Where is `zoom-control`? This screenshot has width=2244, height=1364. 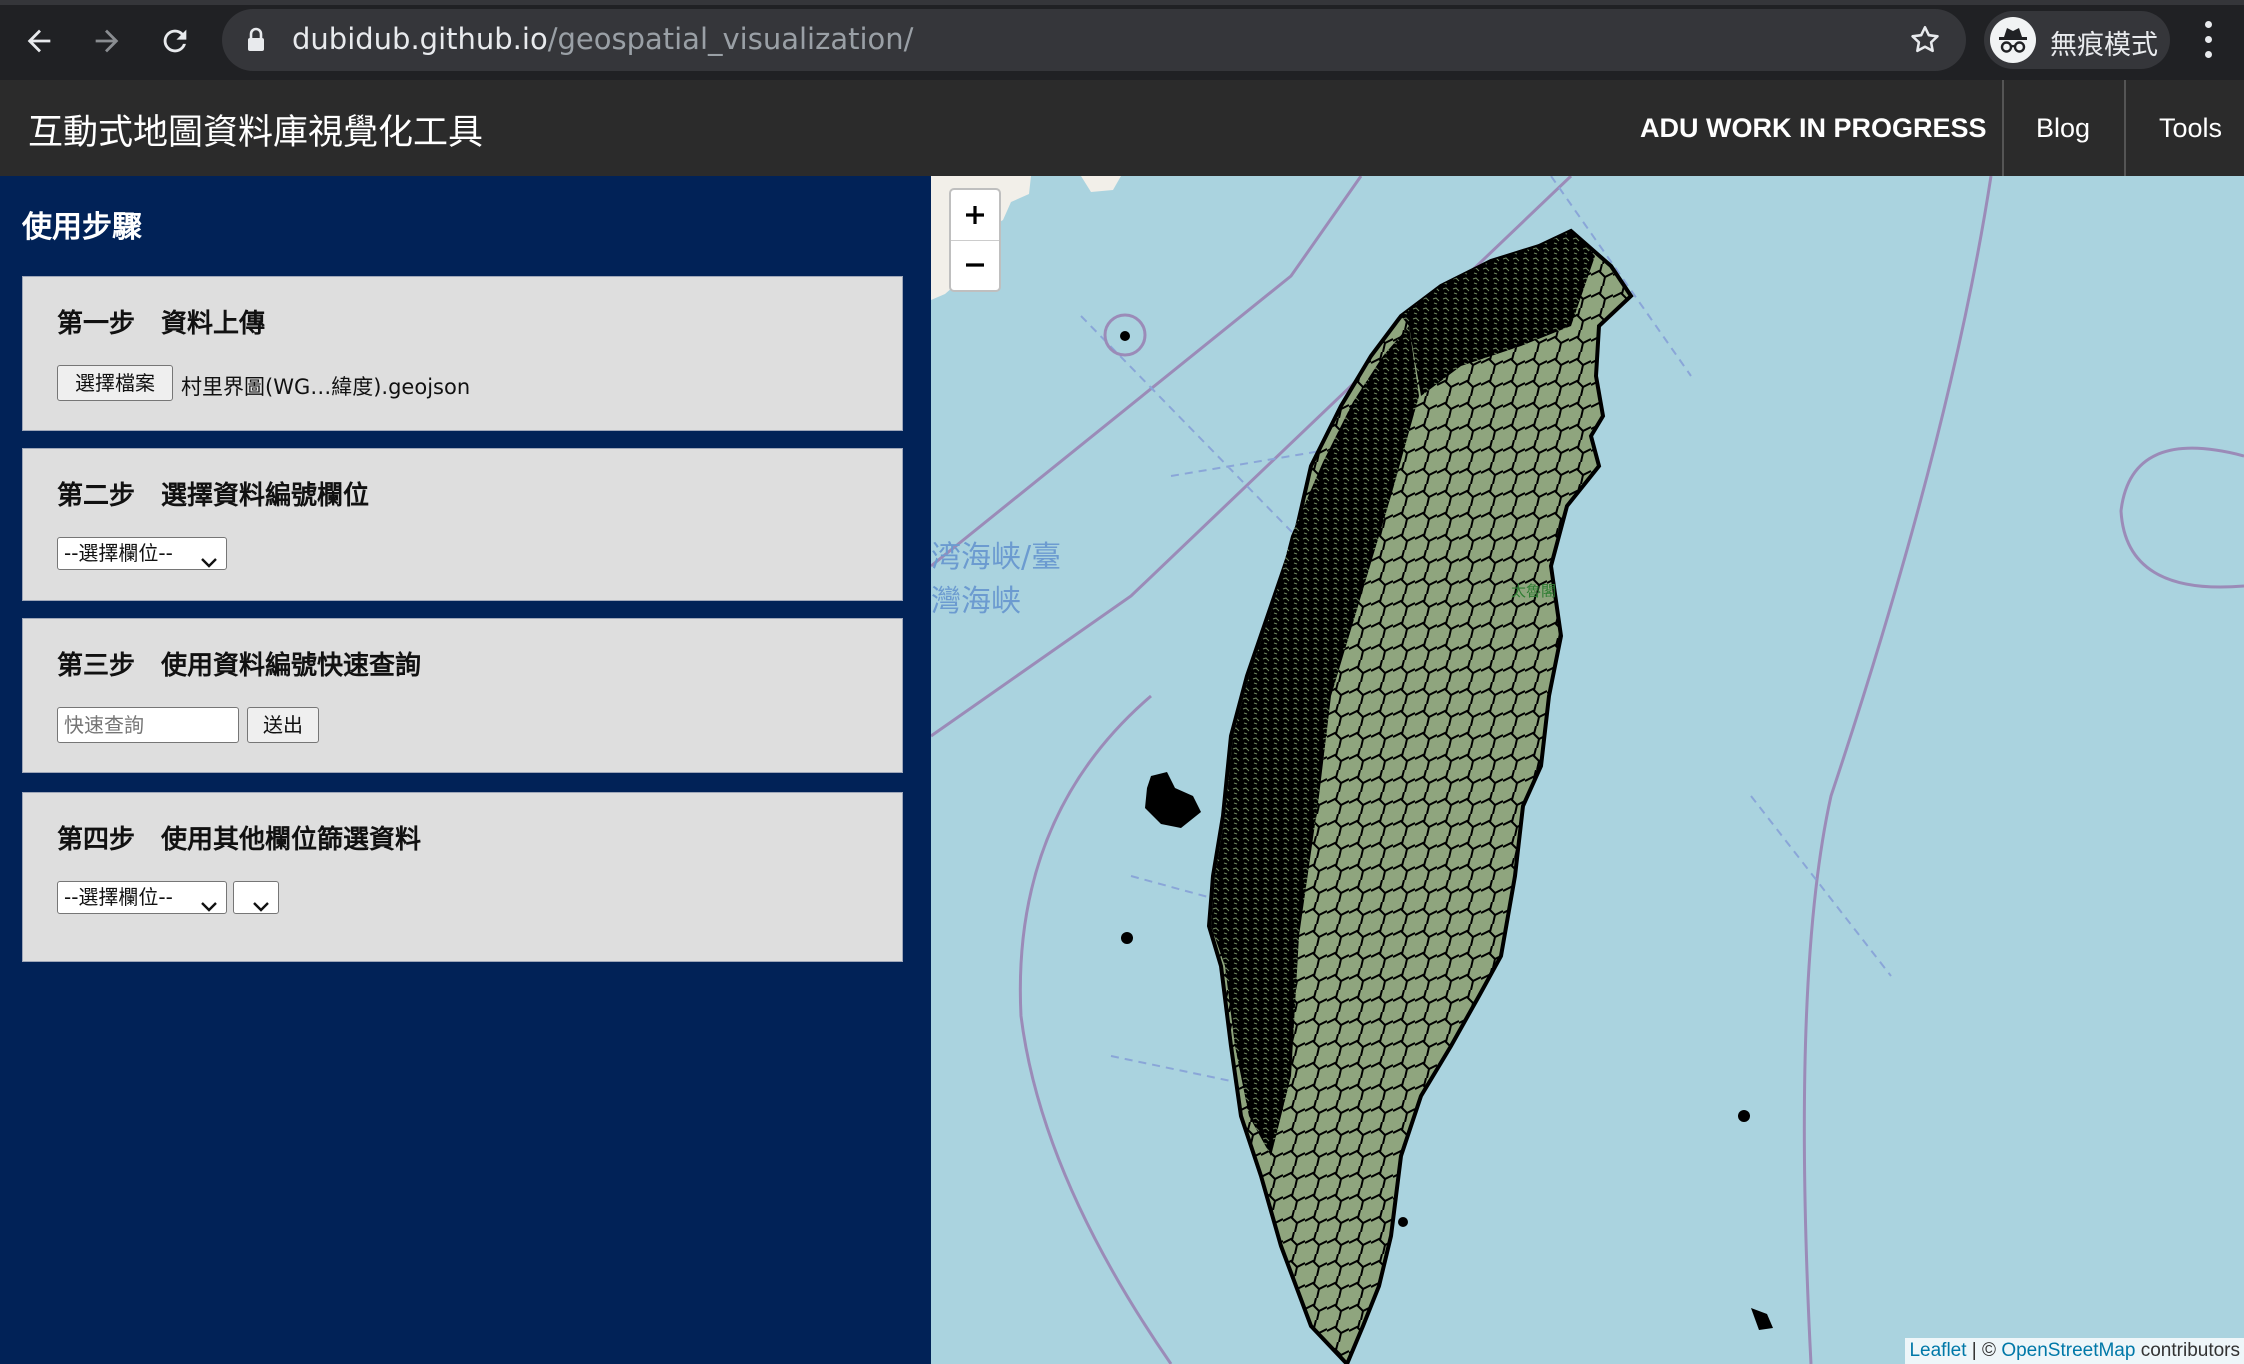
zoom-control is located at coordinates (975, 240).